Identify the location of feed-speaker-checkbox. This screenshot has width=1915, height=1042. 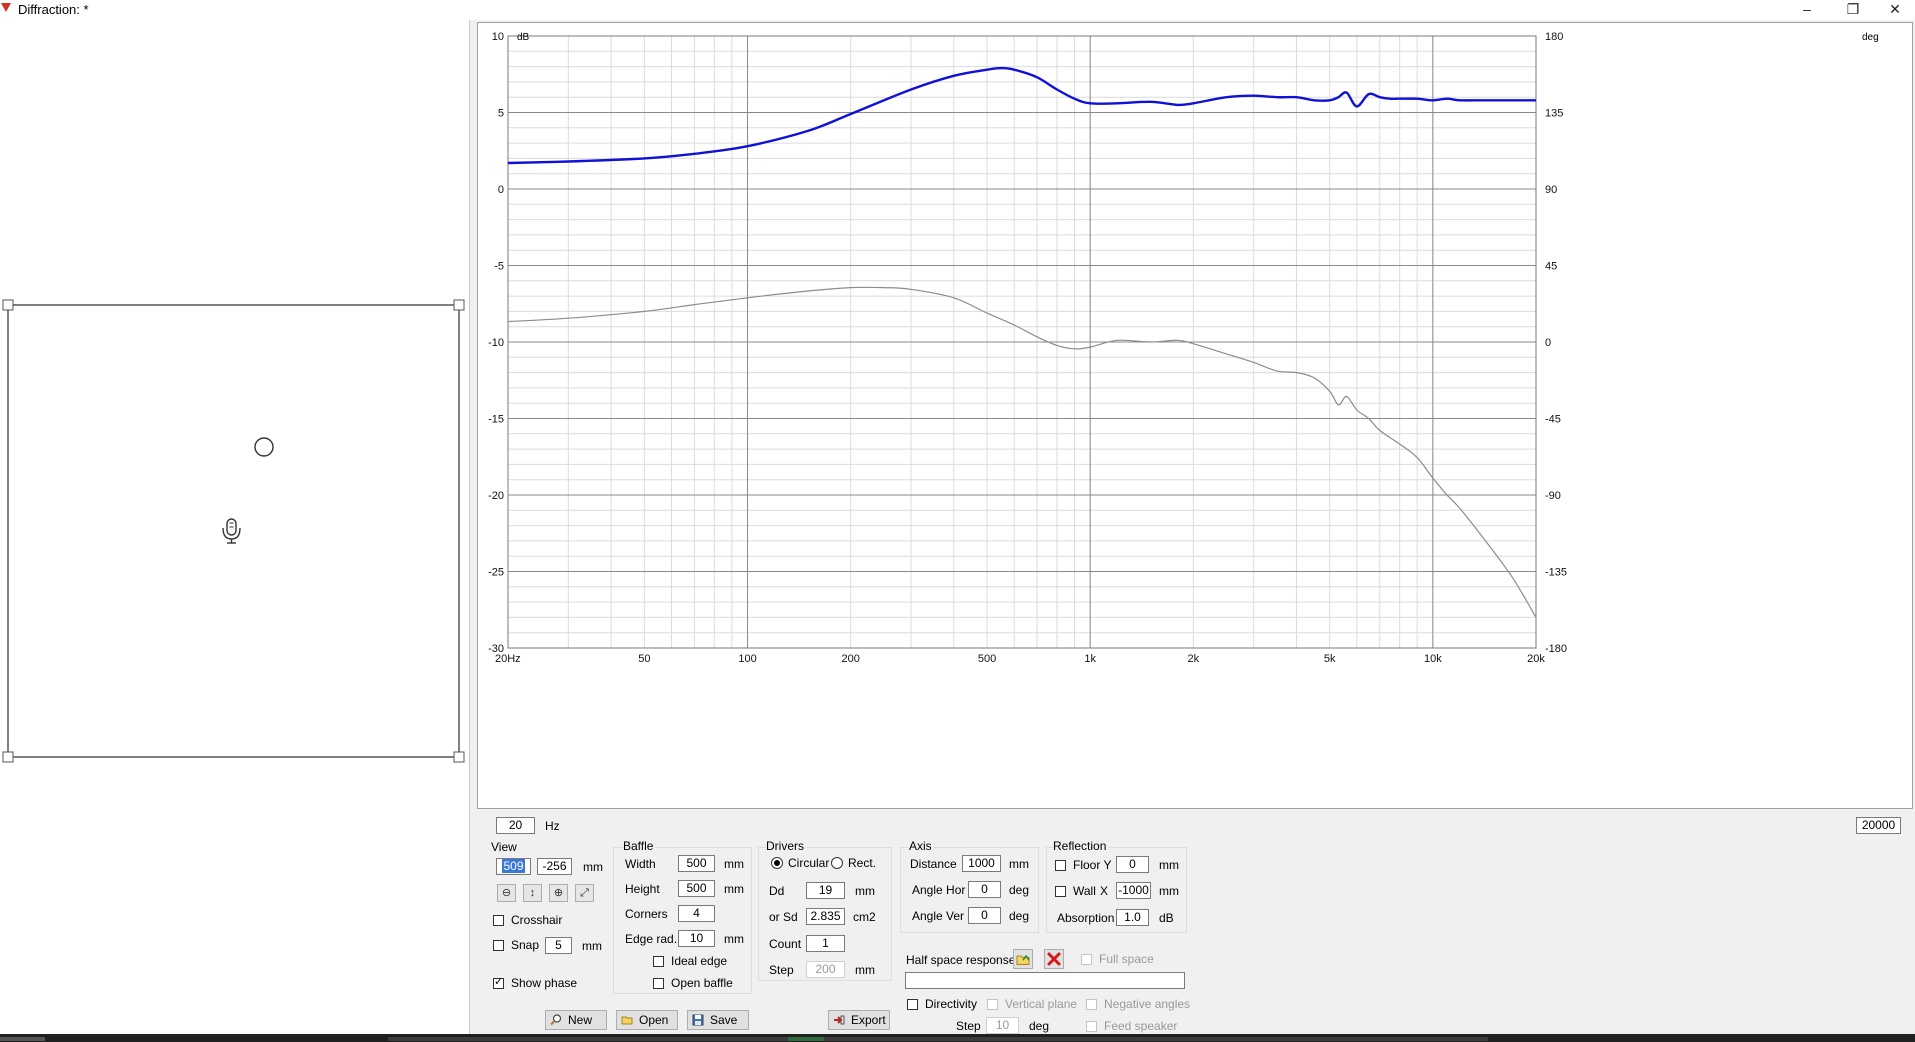
(1091, 1026).